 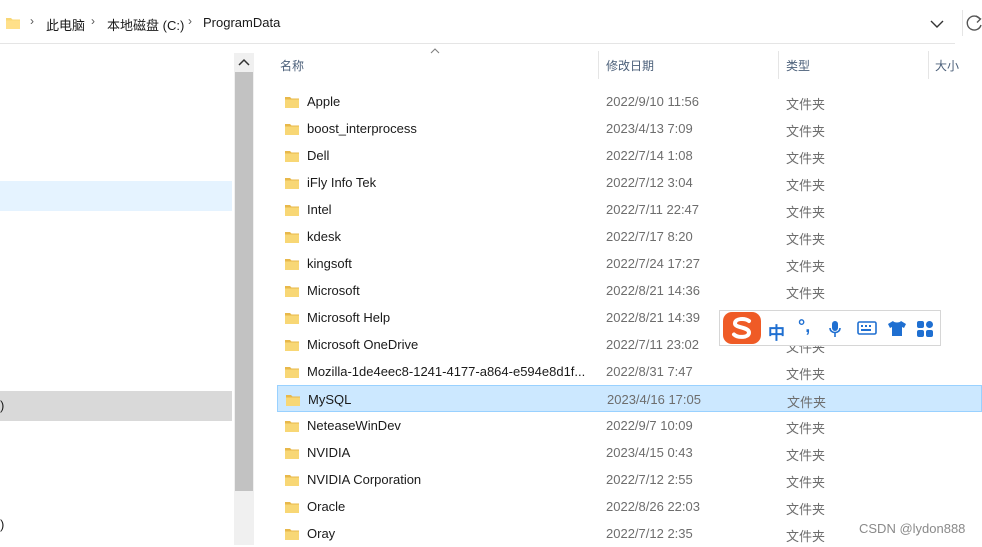 I want to click on scroll-up-arrow-icon, so click(x=244, y=62).